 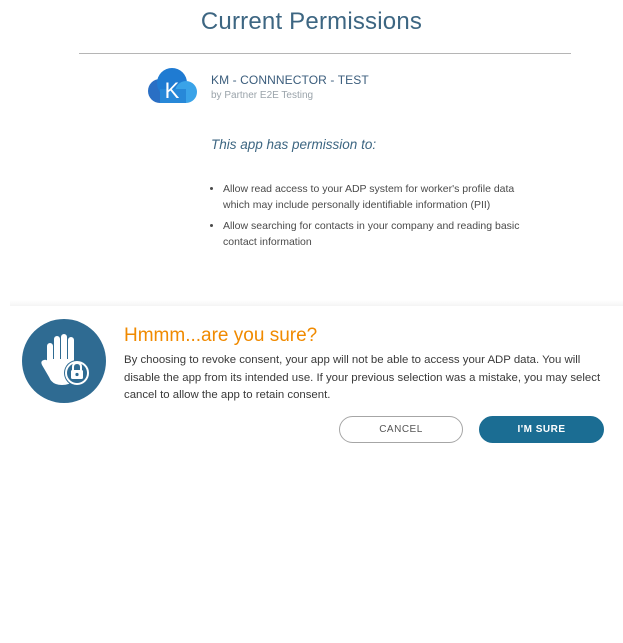 I want to click on app-publisher: by Partner E2E Testing, so click(x=262, y=95).